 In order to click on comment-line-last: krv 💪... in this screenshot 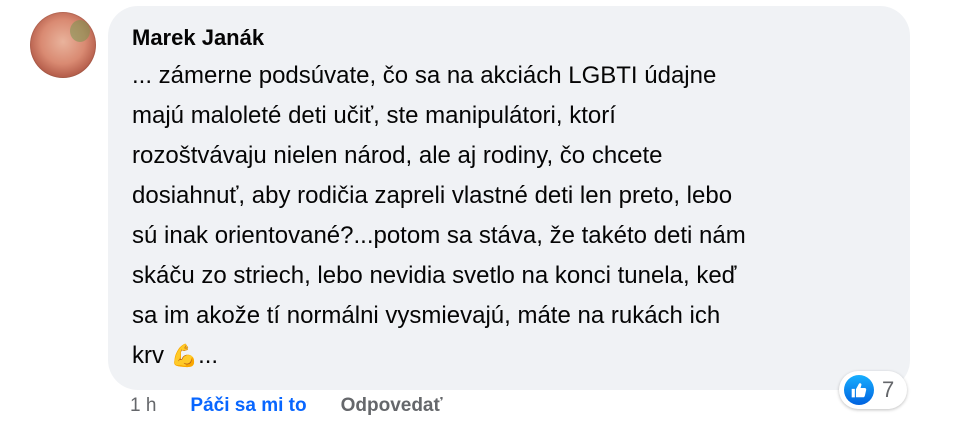, I will do `click(509, 356)`.